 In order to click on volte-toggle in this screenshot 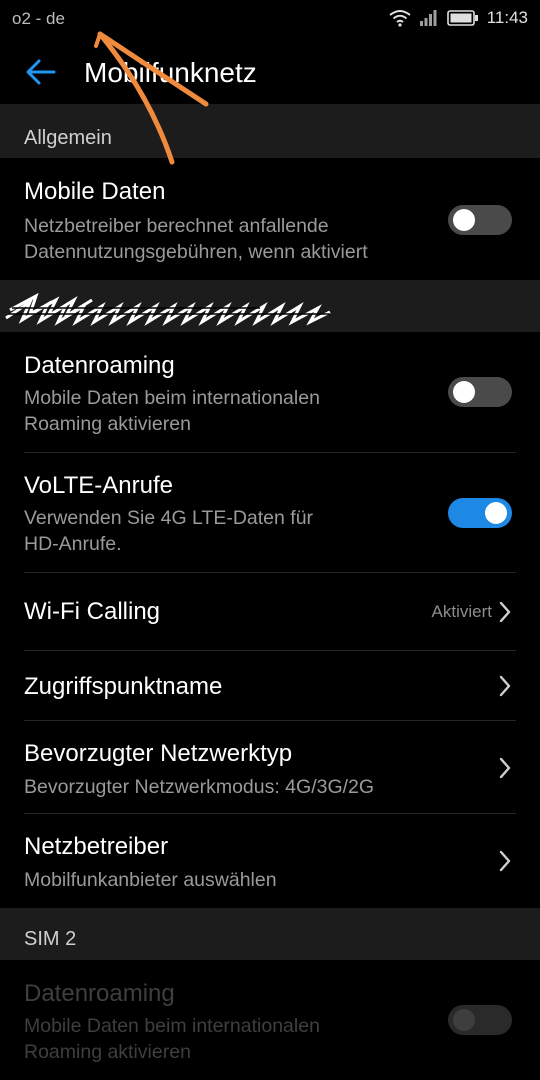, I will do `click(480, 513)`.